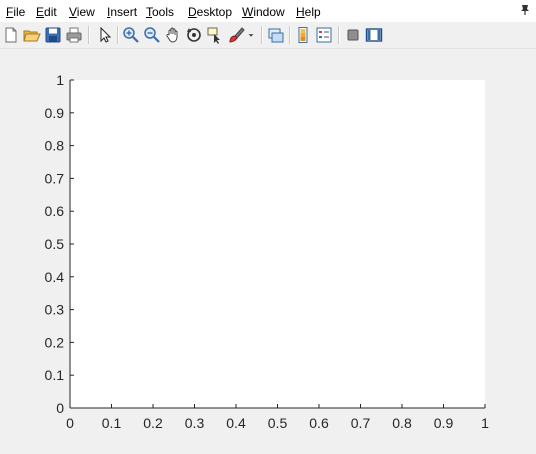  I want to click on menu-view: View, so click(82, 12).